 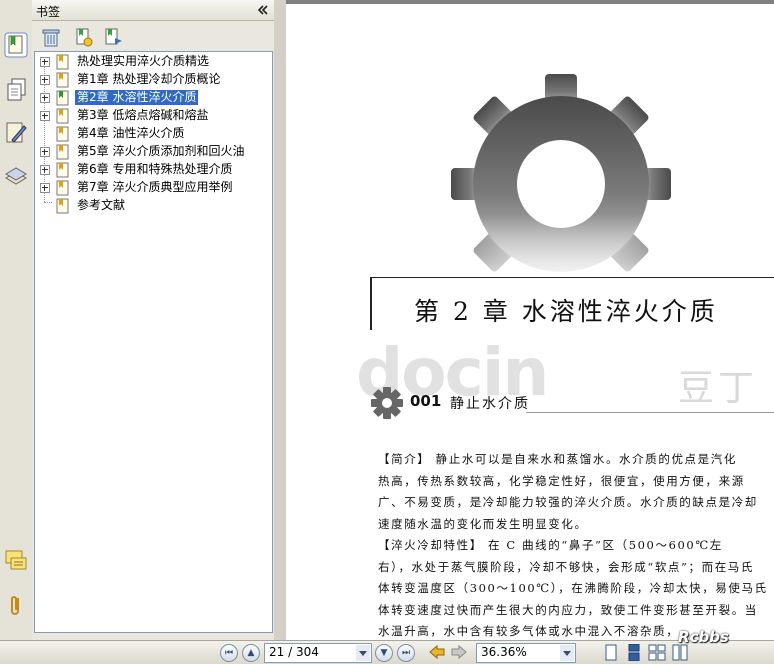 I want to click on section-gear-icon, so click(x=387, y=403).